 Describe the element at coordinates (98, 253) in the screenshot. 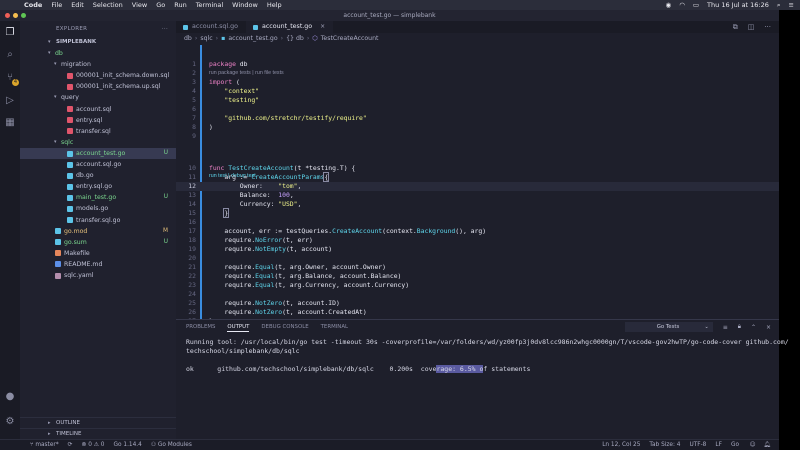

I see `tree-file: Makefile` at that location.